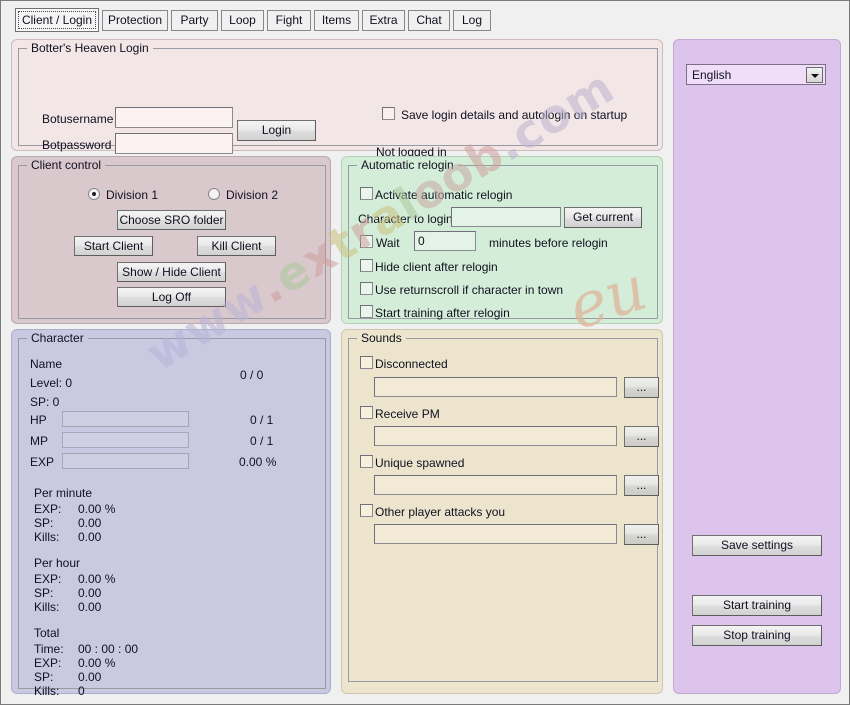 Image resolution: width=850 pixels, height=705 pixels. What do you see at coordinates (814, 75) in the screenshot?
I see `chevron-down-icon` at bounding box center [814, 75].